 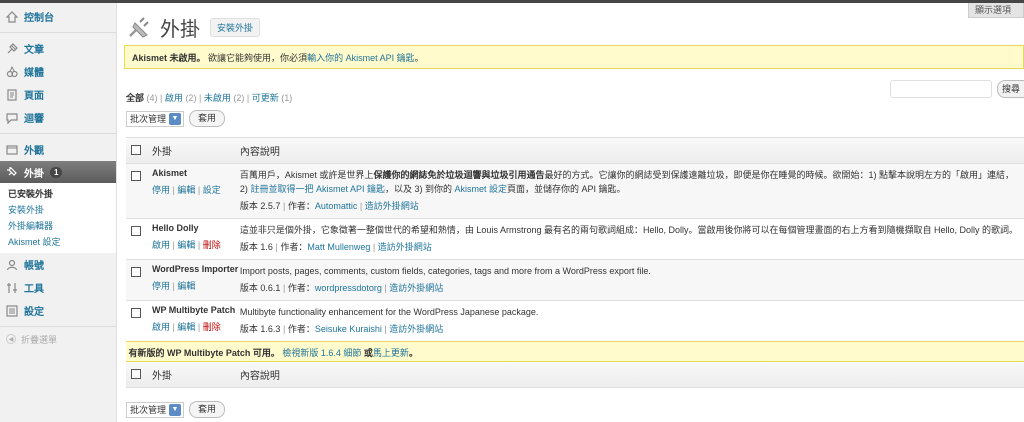 What do you see at coordinates (169, 57) in the screenshot?
I see `notice-title: Akismet 未啟用。` at bounding box center [169, 57].